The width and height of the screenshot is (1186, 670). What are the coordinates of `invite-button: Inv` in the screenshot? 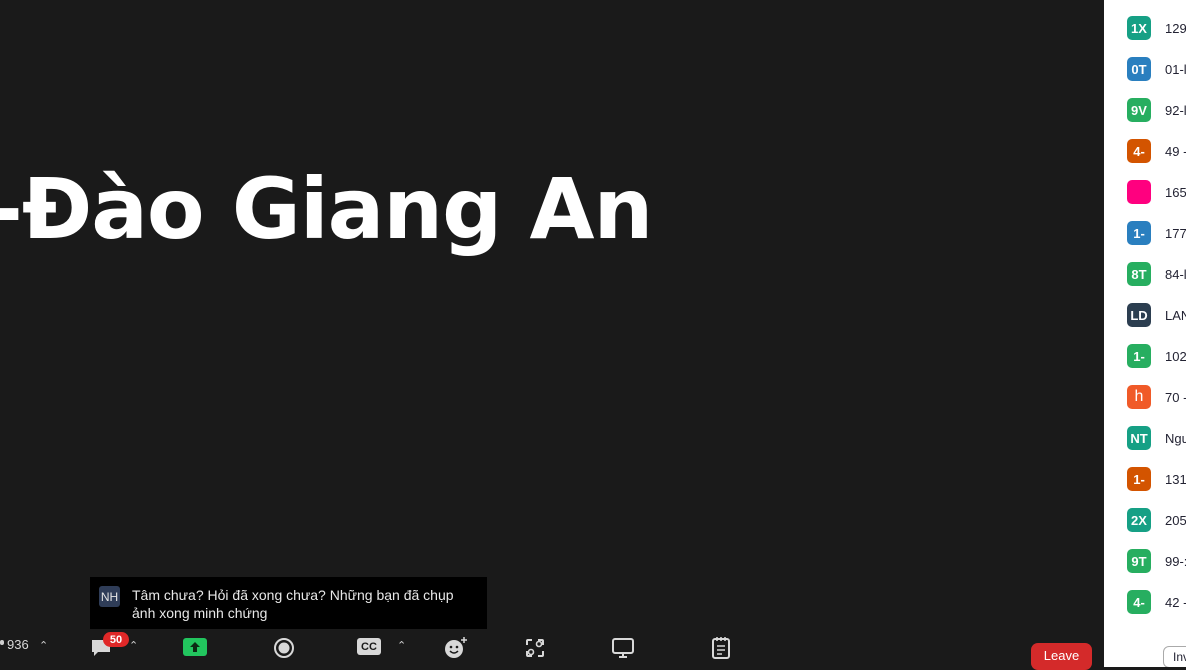 It's located at (1174, 656).